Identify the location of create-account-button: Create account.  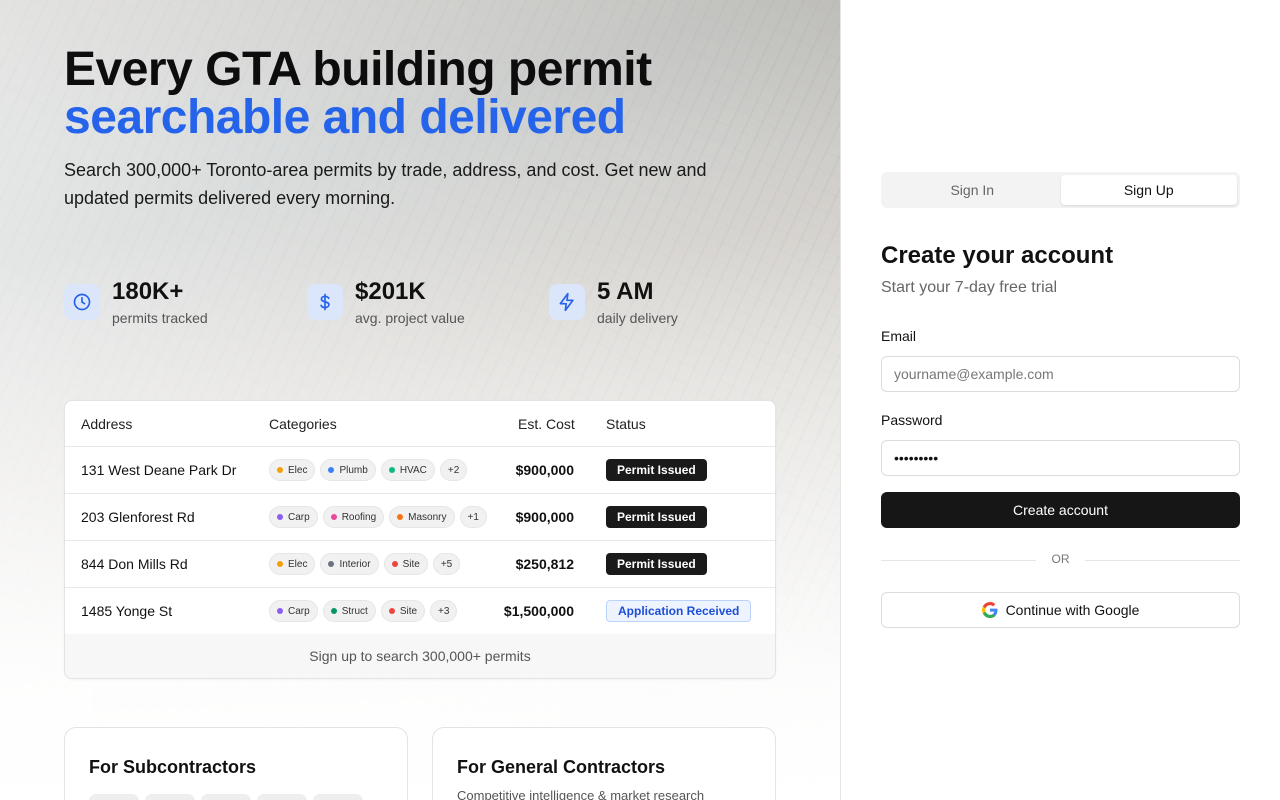
(1060, 510).